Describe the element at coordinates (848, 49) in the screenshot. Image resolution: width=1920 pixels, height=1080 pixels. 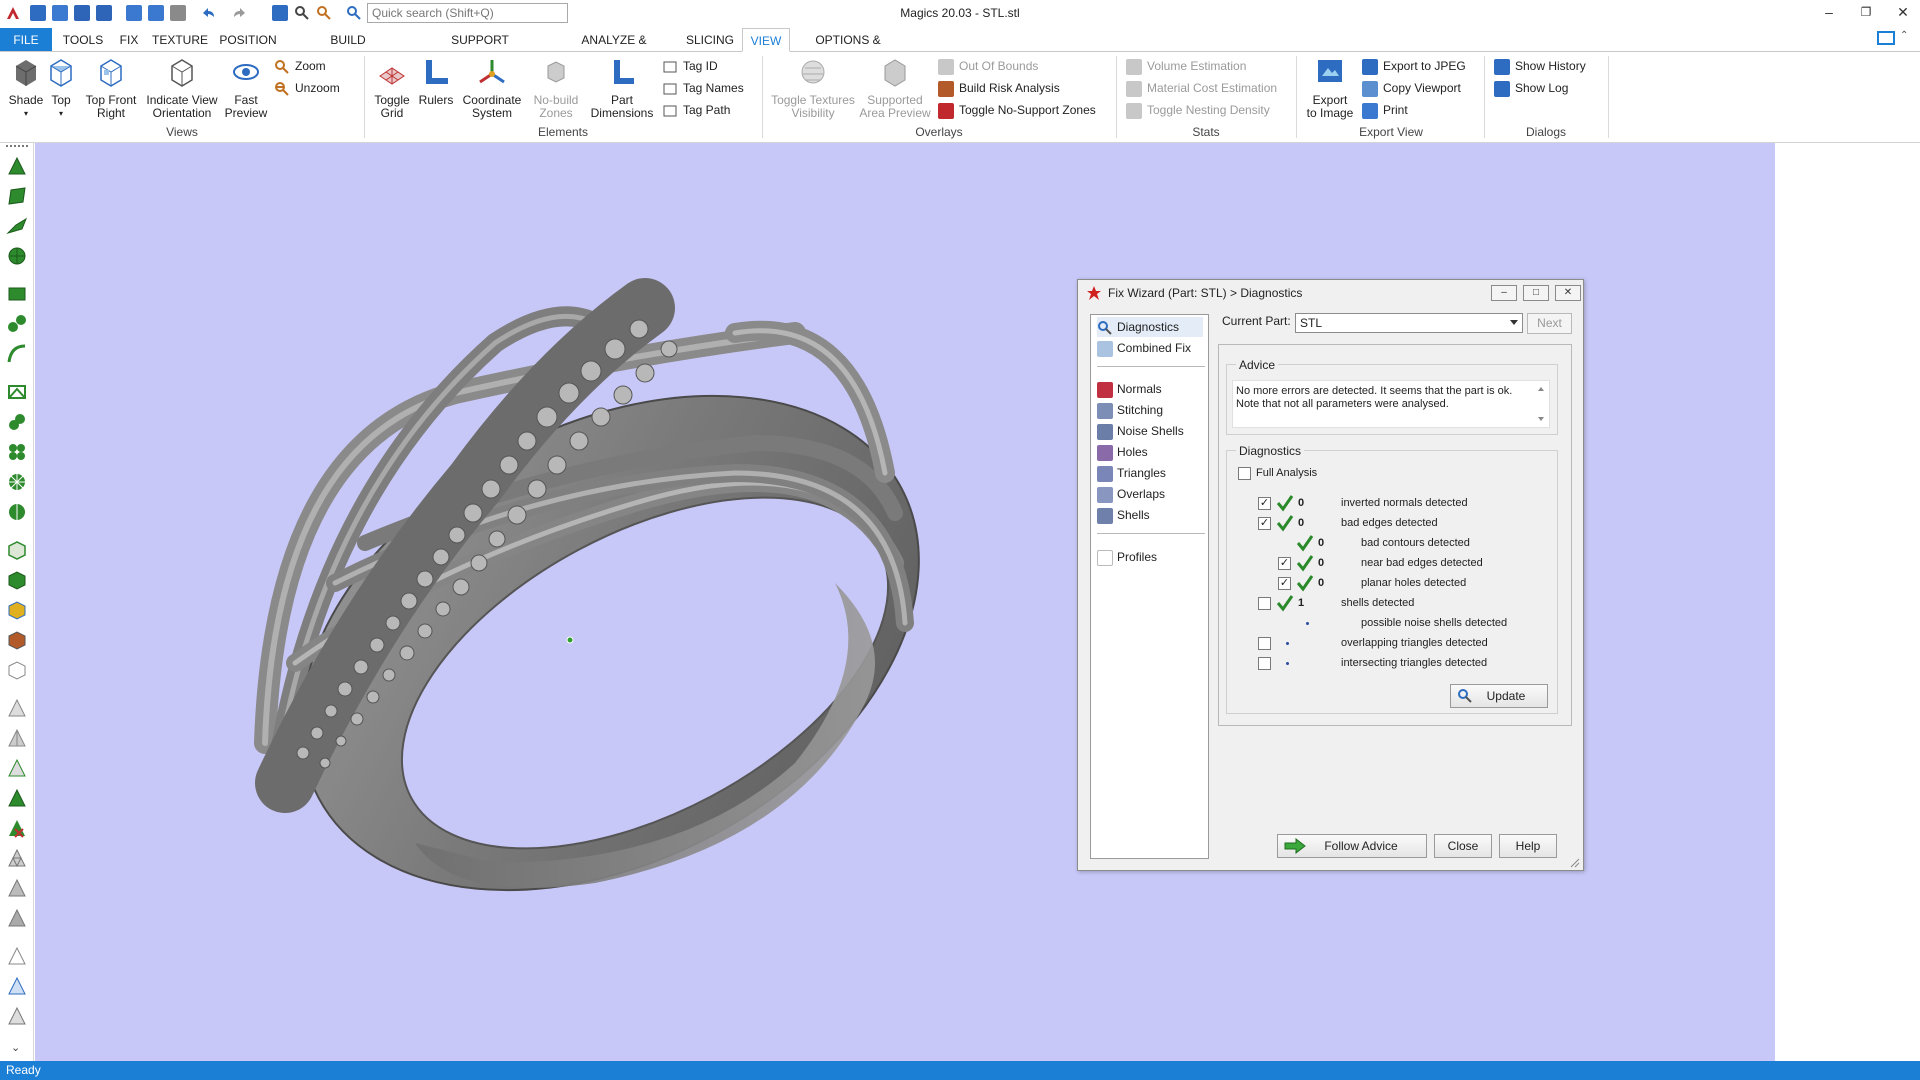
I see `tab-options-help: OPTIONS & HELP` at that location.